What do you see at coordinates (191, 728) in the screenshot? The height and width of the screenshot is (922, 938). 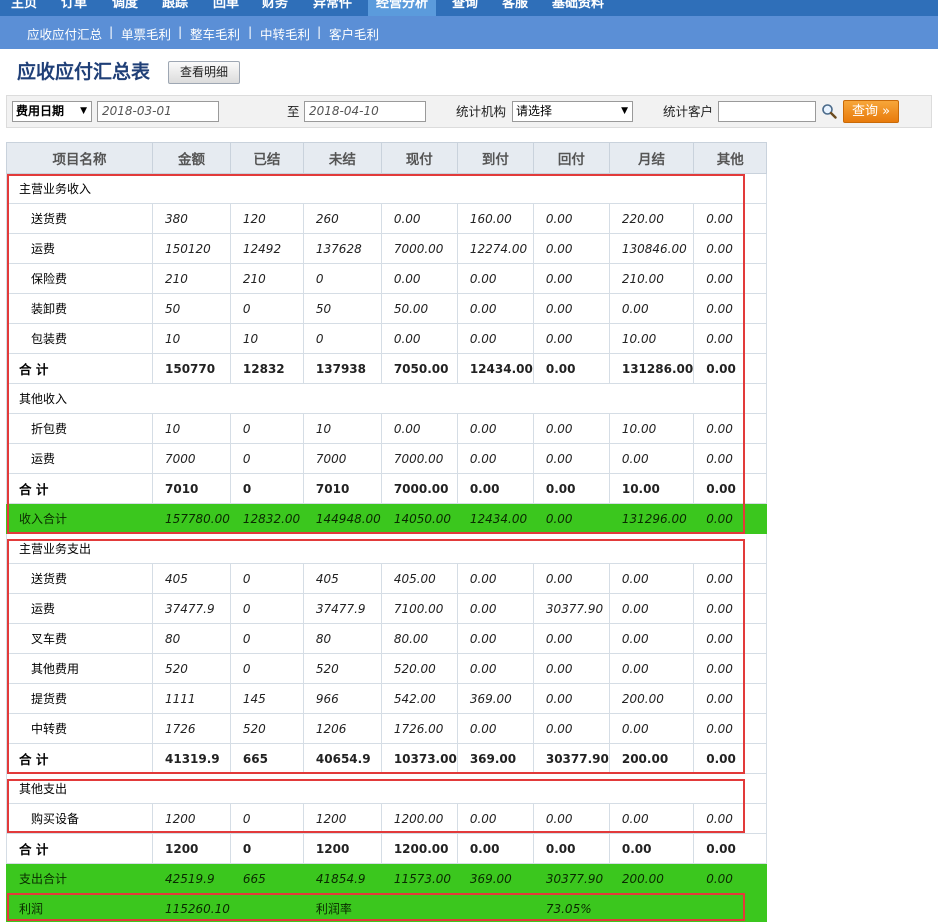 I see `value-cell: 1726` at bounding box center [191, 728].